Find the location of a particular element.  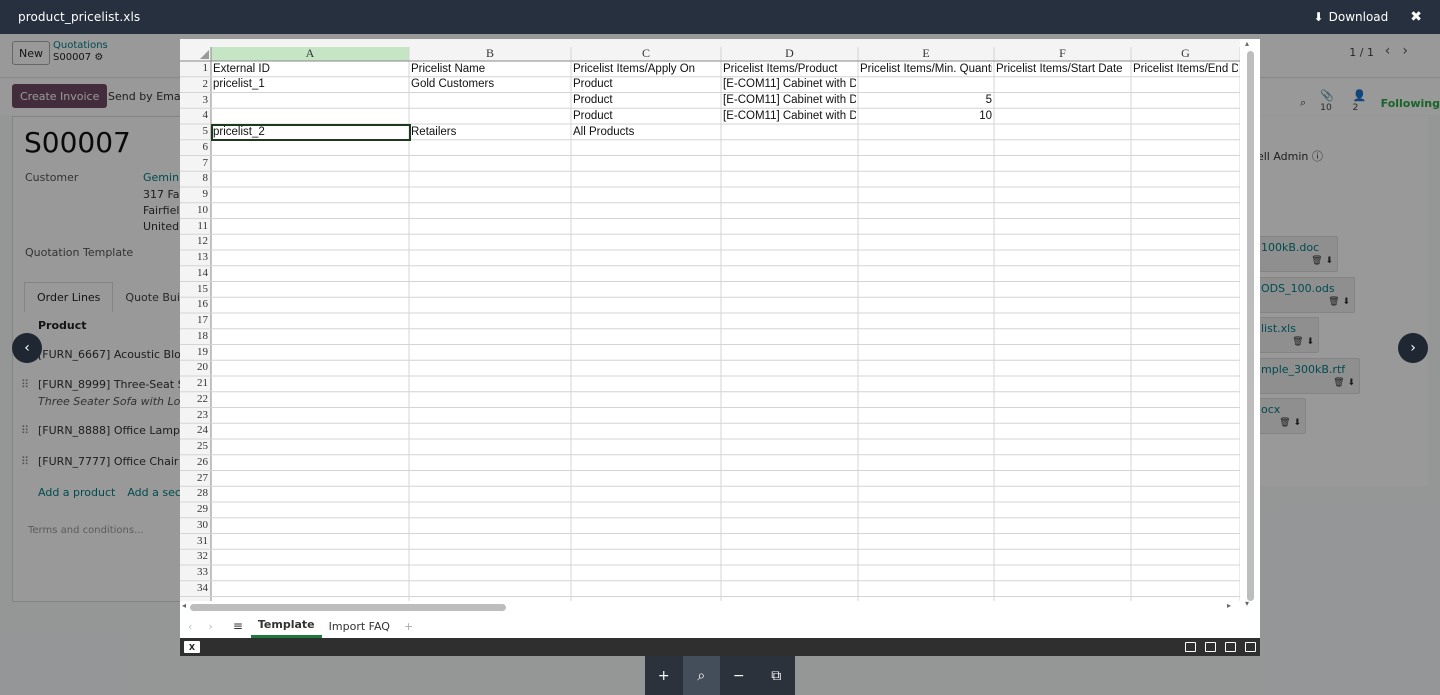

scroll-up-icon: ▴ is located at coordinates (1247, 43).